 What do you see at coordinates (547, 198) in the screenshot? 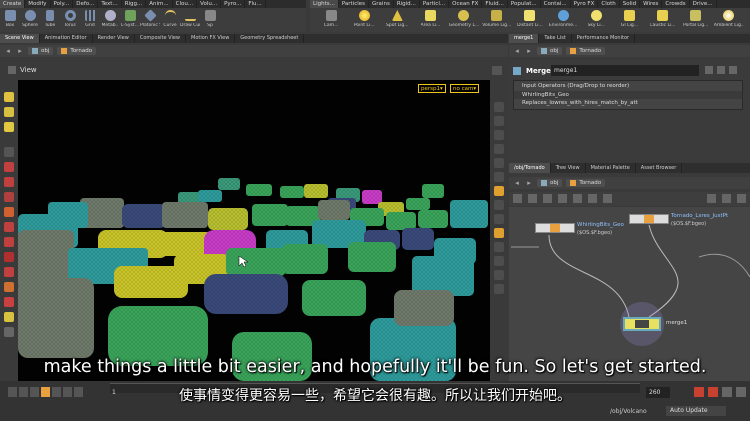
I see `grid-icon` at bounding box center [547, 198].